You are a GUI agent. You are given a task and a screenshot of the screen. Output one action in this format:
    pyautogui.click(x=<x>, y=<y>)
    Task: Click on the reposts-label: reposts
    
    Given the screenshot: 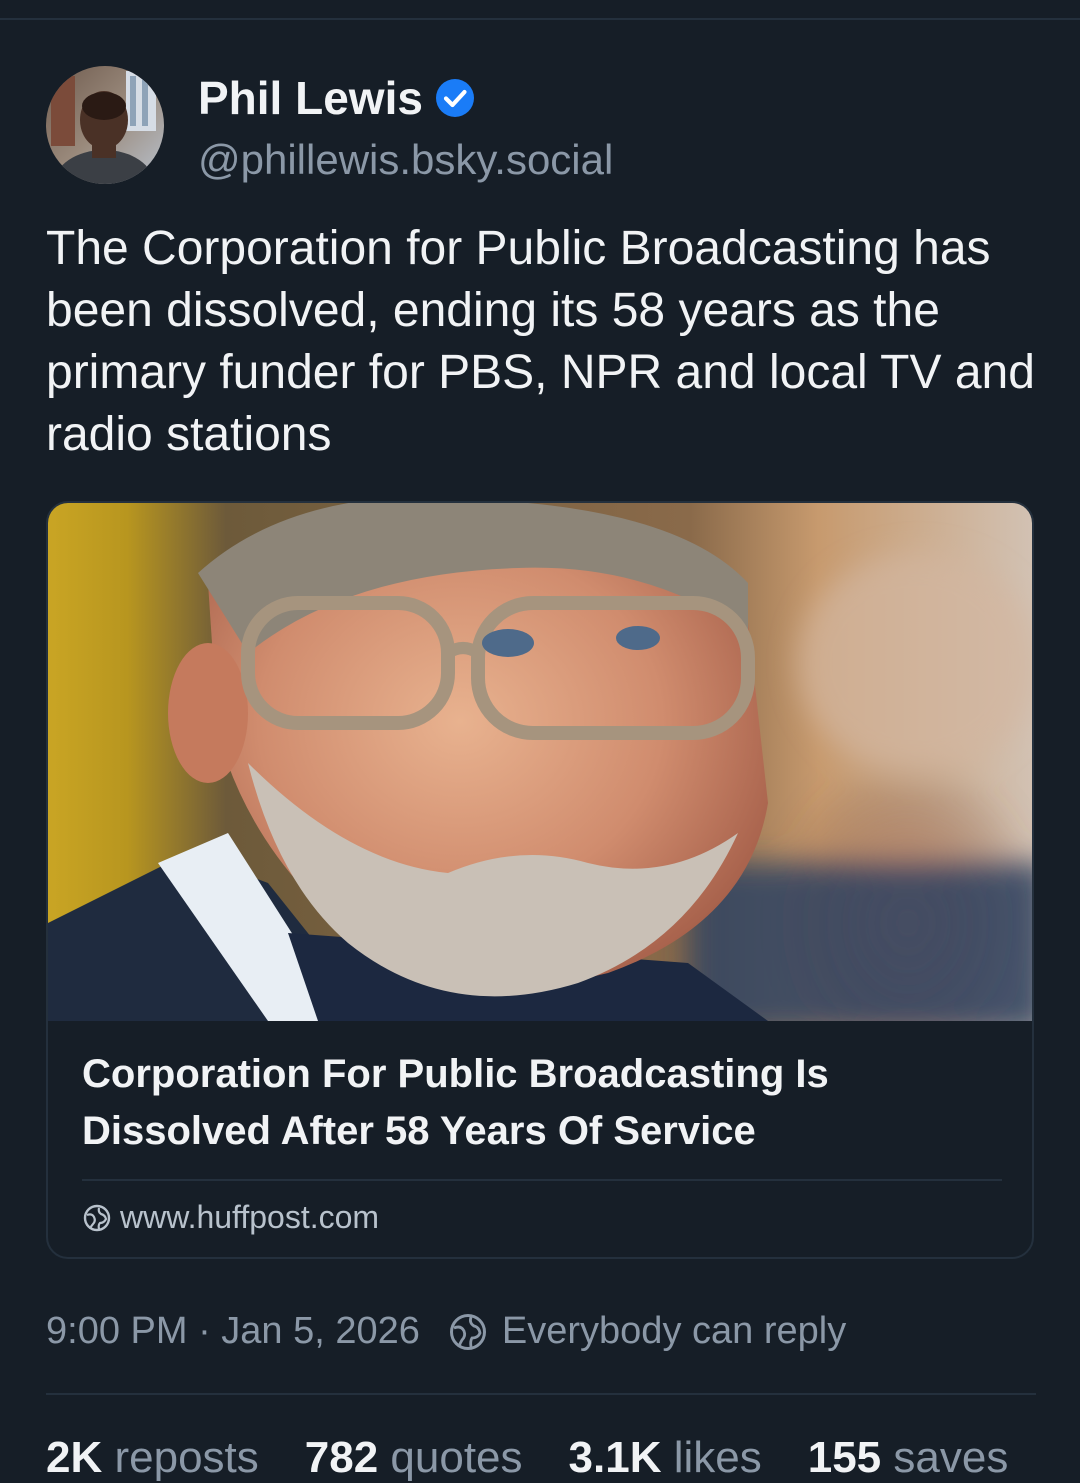 What is the action you would take?
    pyautogui.click(x=186, y=1457)
    